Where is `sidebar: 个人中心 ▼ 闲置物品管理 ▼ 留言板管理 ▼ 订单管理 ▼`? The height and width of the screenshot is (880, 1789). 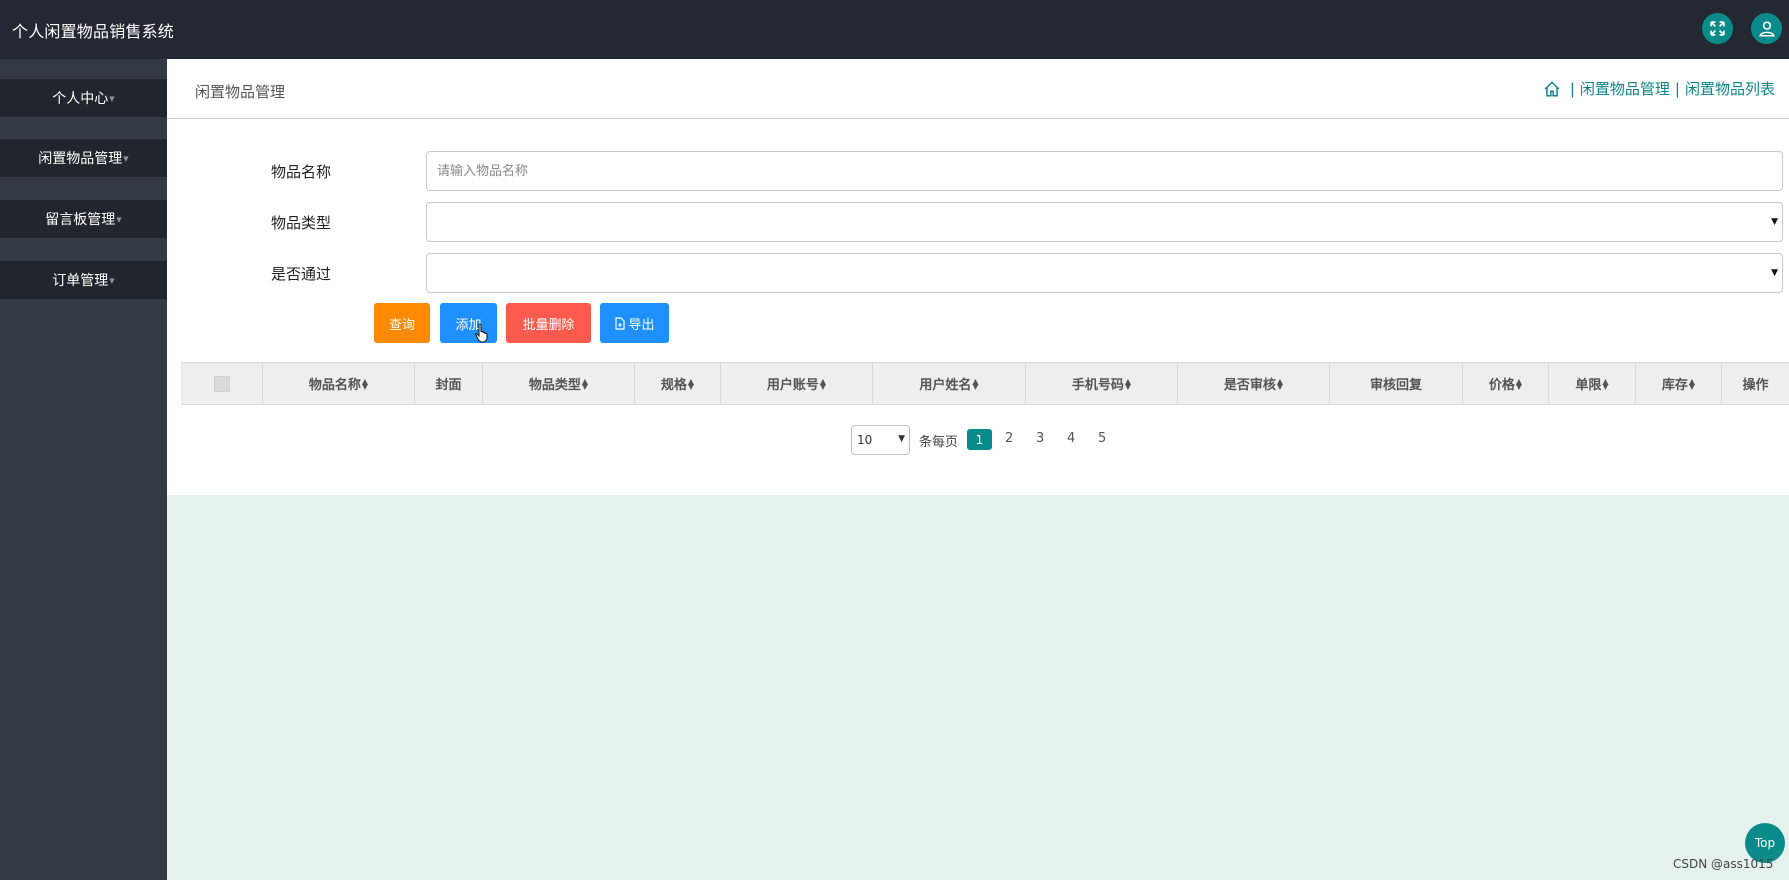 sidebar: 个人中心 ▼ 闲置物品管理 ▼ 留言板管理 ▼ 订单管理 ▼ is located at coordinates (83, 469).